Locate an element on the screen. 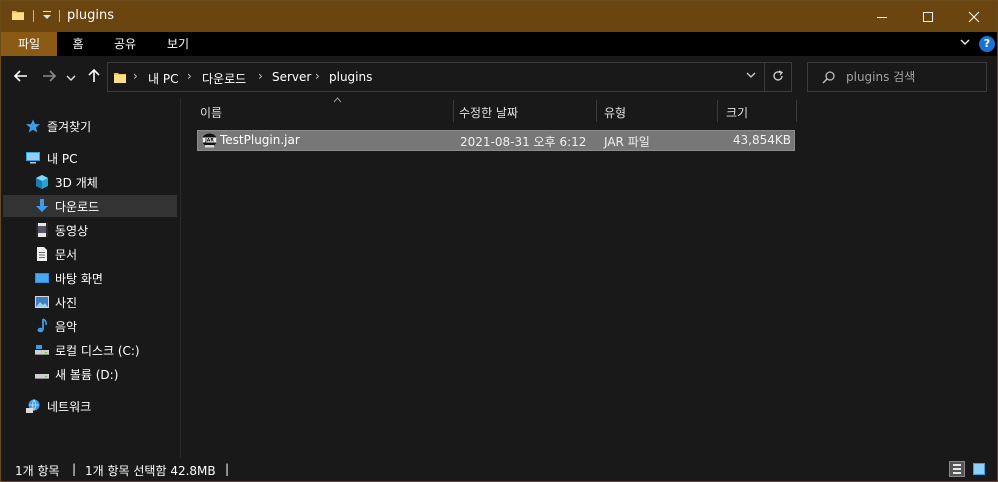  sidebar-item-network: 네트워크 is located at coordinates (90, 406).